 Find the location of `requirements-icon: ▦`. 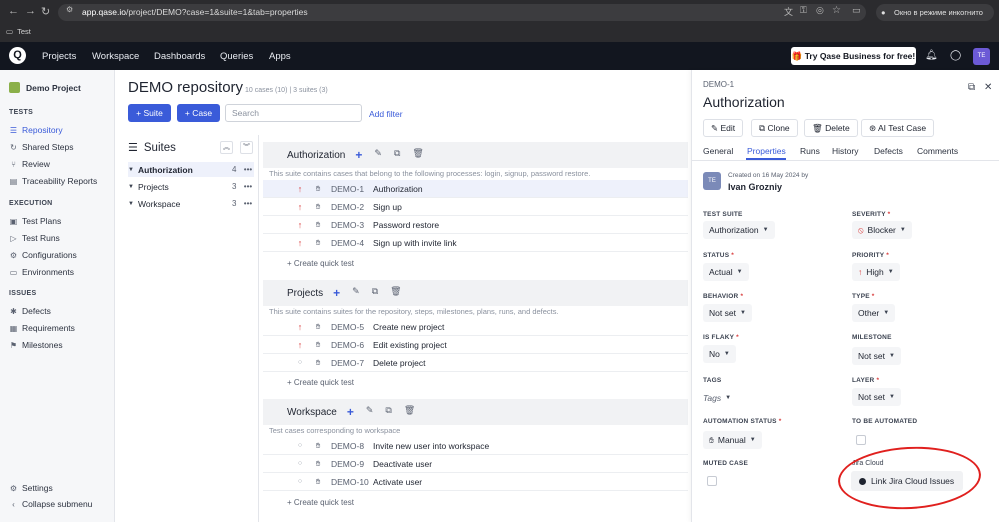

requirements-icon: ▦ is located at coordinates (13, 328).